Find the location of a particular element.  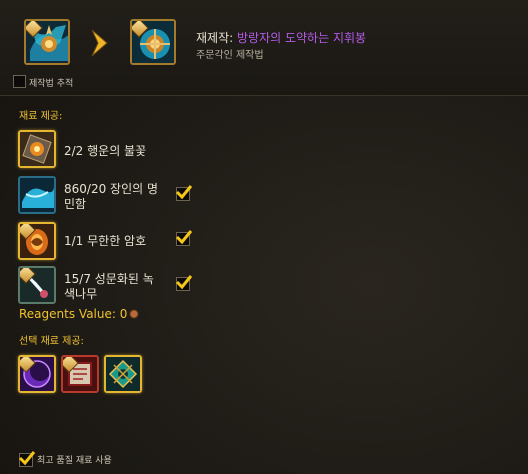

chevron-right-icon is located at coordinates (99, 43).